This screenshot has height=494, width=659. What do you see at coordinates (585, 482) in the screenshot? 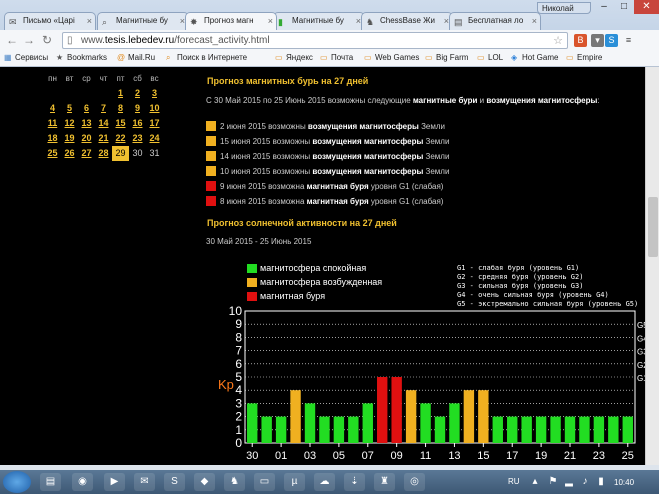
I see `tray-volume-icon: ♪` at bounding box center [585, 482].